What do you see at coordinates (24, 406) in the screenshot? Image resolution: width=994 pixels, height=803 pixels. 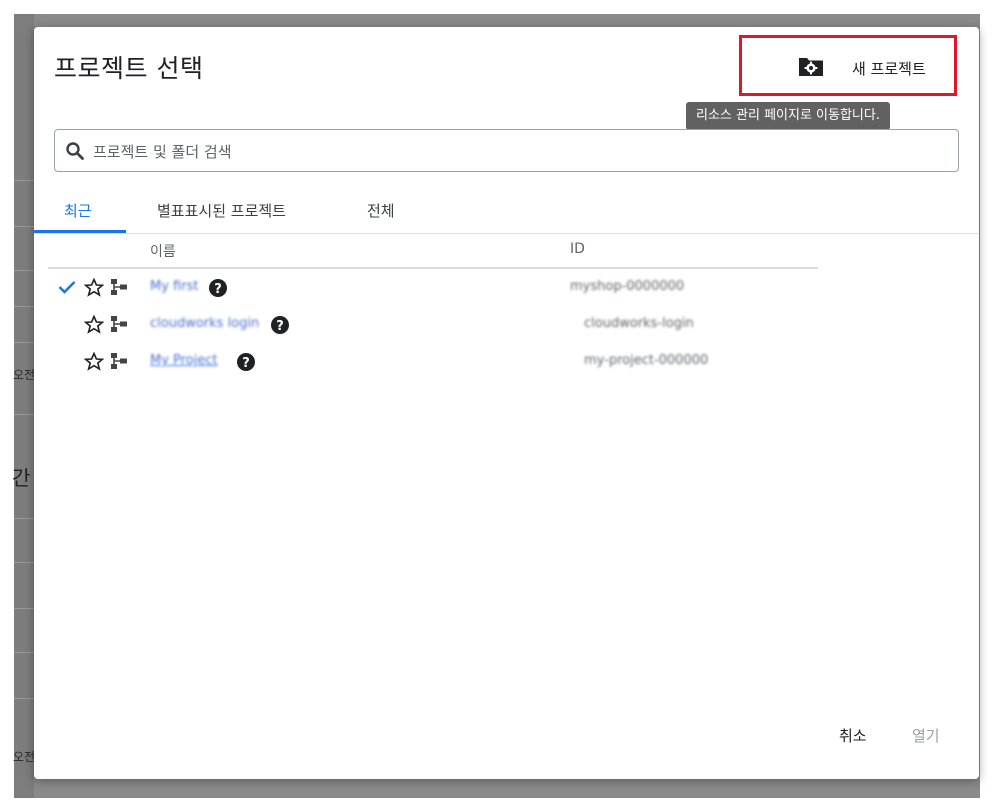 I see `background-sidebar` at bounding box center [24, 406].